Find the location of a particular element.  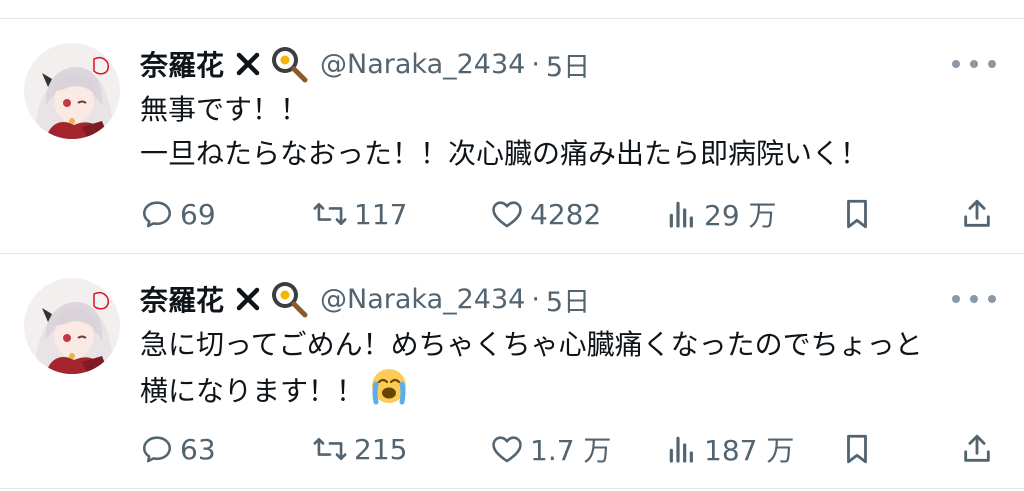

tweet-line: 急に切ってごめん！めちゃくちゃ心臓痛くなったのでちょっと is located at coordinates (531, 344).